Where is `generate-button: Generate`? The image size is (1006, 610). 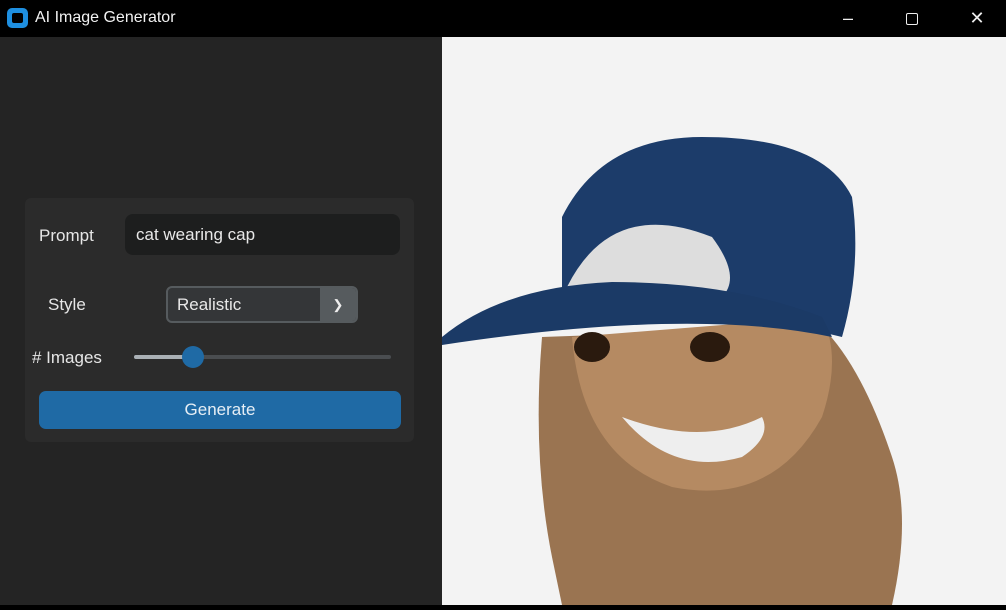 generate-button: Generate is located at coordinates (220, 410).